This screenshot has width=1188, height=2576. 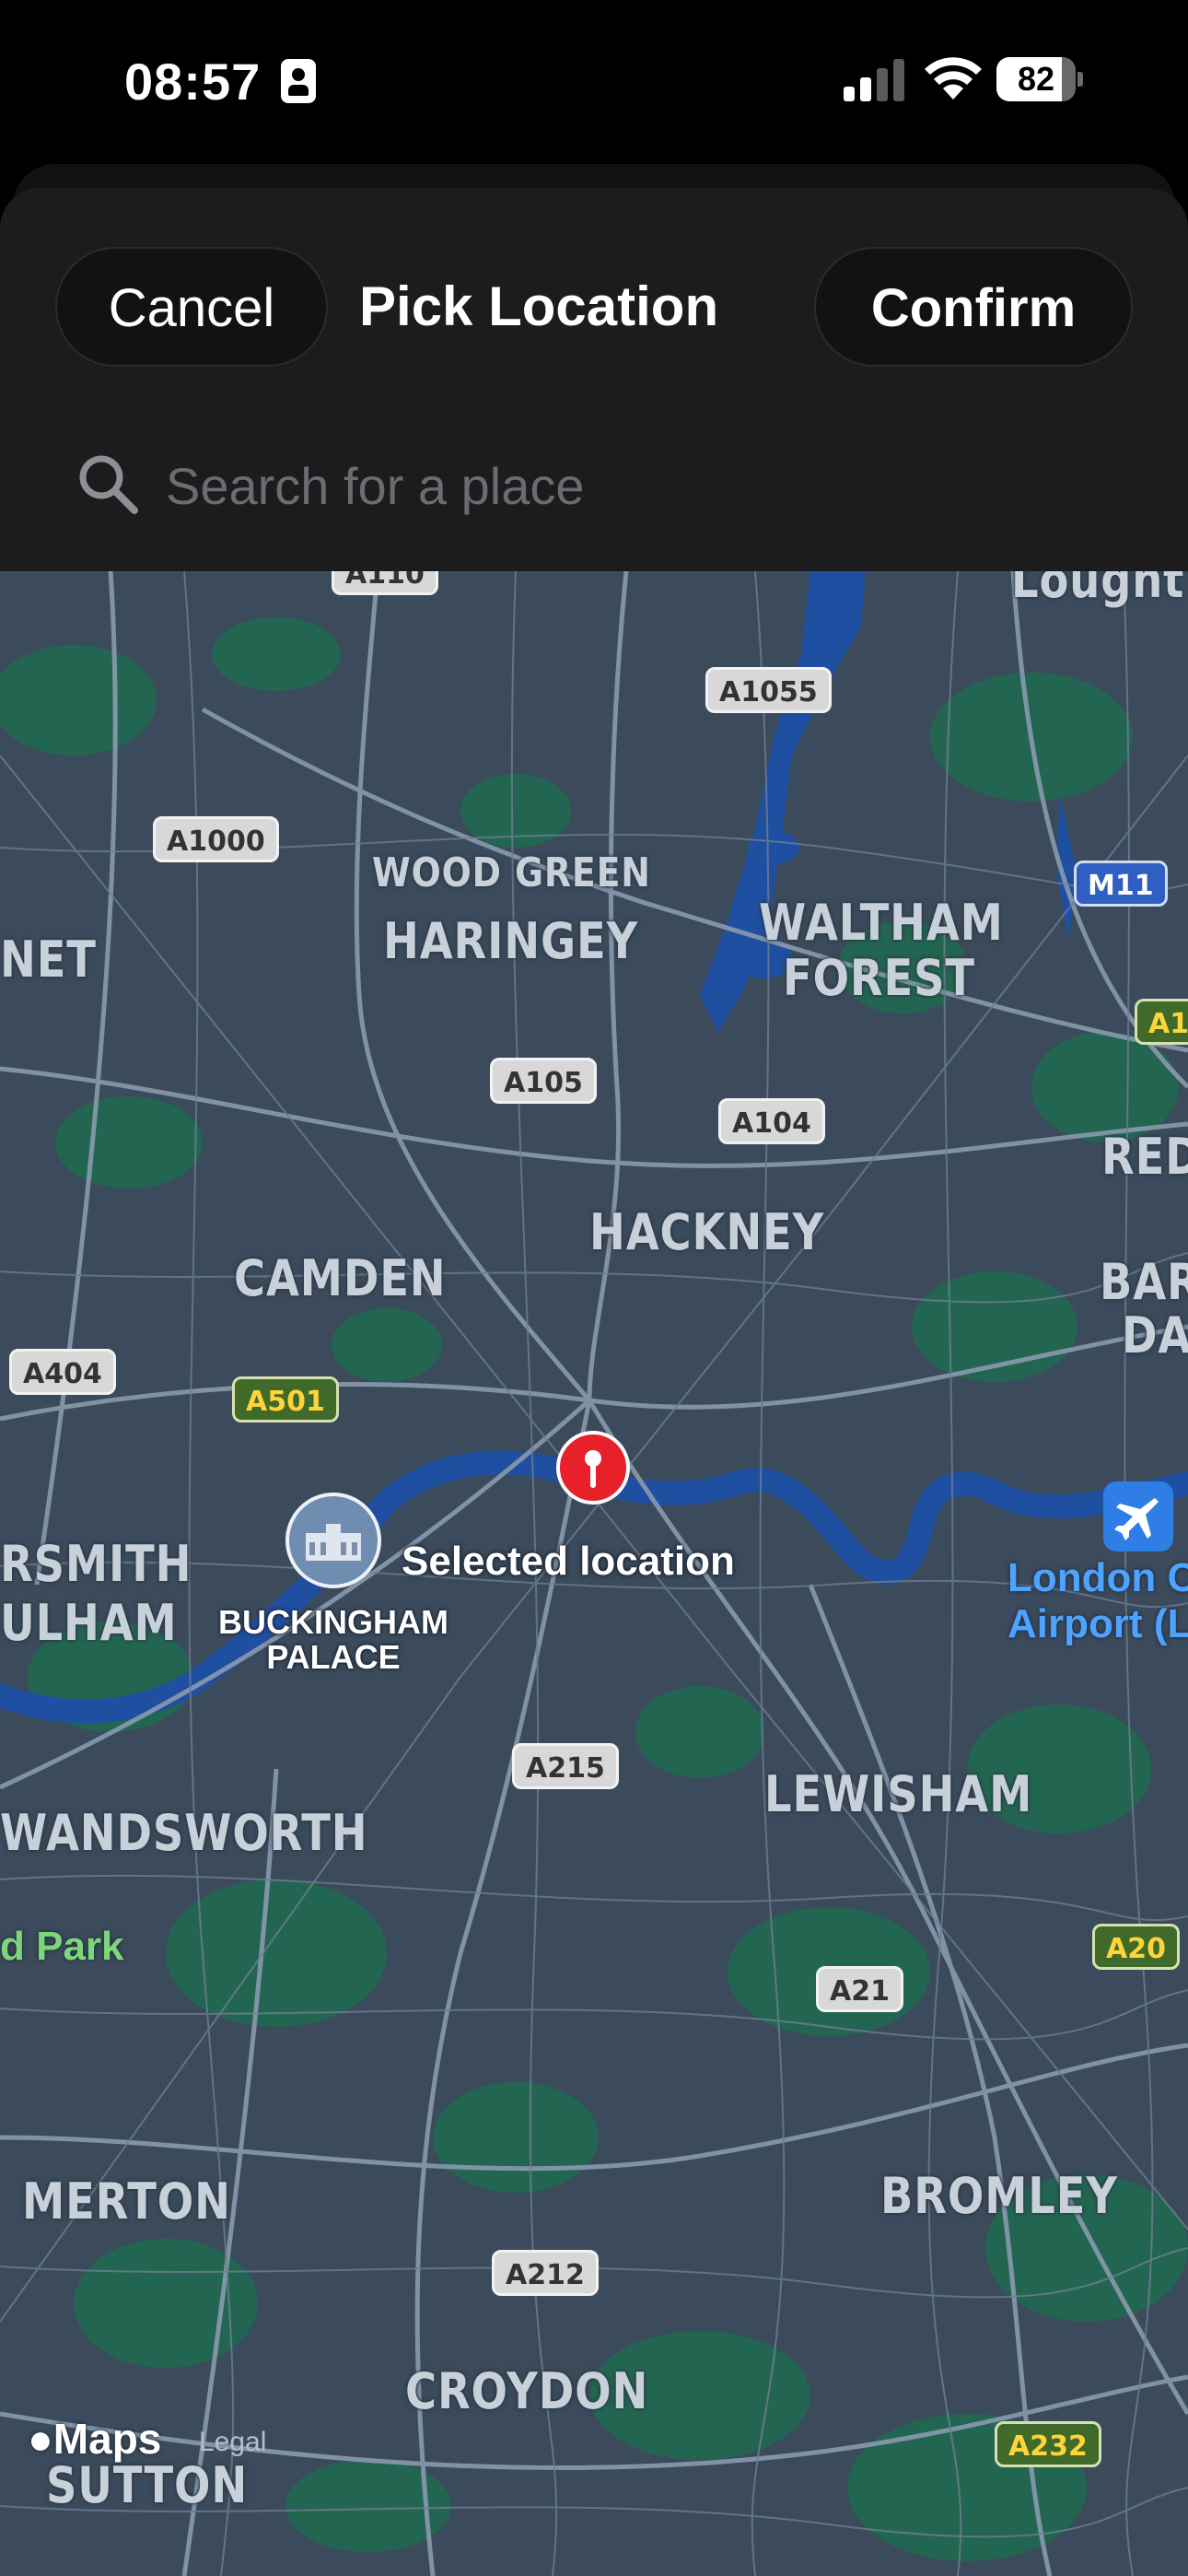 I want to click on wifi-icon, so click(x=954, y=78).